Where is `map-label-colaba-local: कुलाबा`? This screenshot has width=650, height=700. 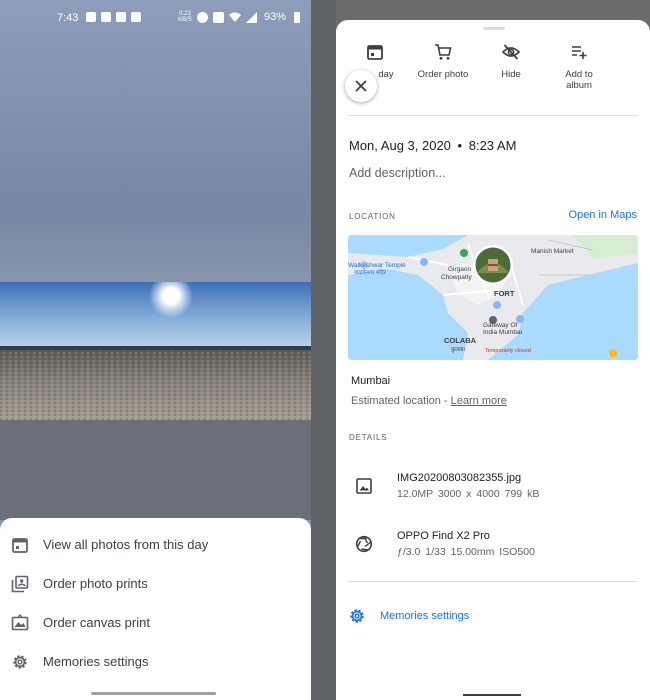 map-label-colaba-local: कुलाबा is located at coordinates (458, 350).